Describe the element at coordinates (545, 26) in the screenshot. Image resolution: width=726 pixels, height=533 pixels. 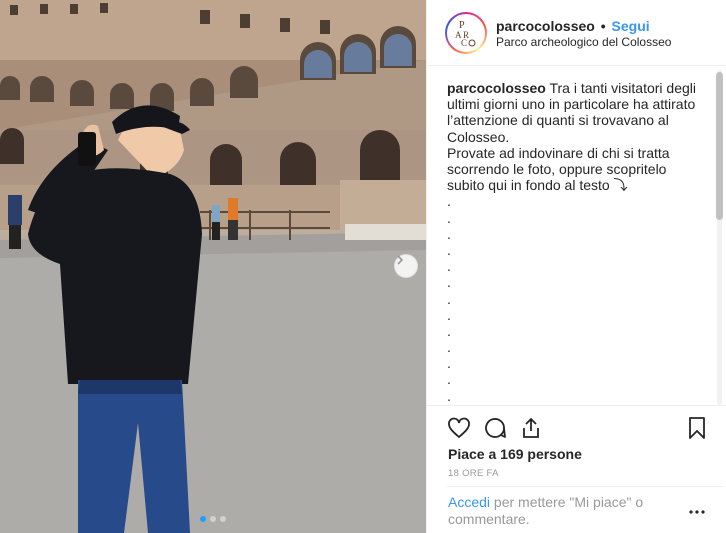
I see `author-username: parcocolosseo` at that location.